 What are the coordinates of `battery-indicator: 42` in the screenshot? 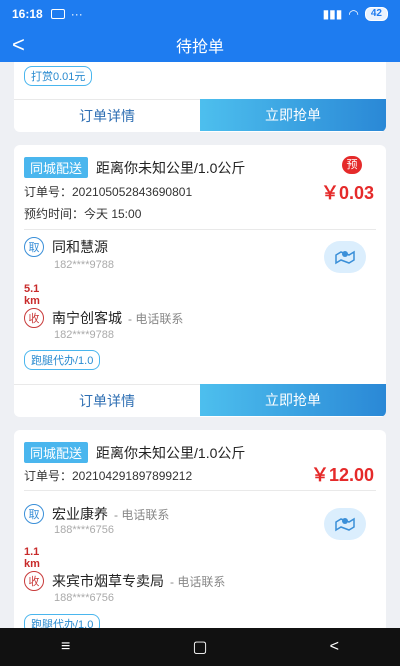 It's located at (376, 14).